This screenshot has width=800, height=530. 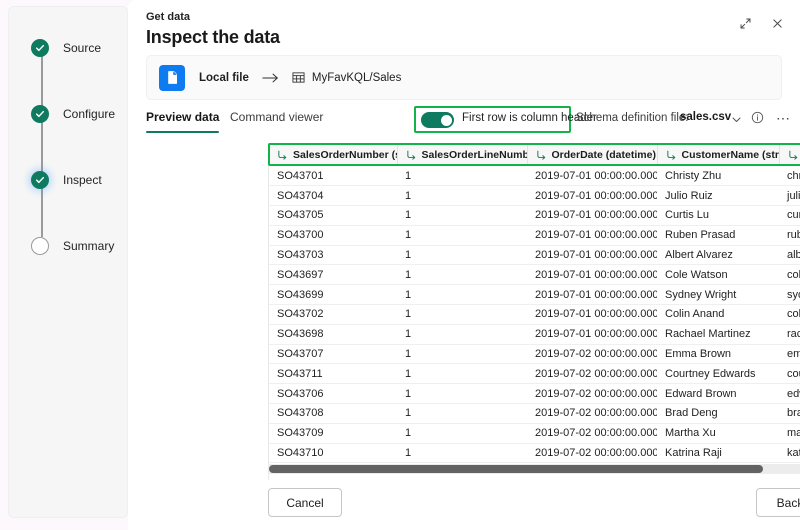 I want to click on source-label: Local file, so click(x=224, y=77).